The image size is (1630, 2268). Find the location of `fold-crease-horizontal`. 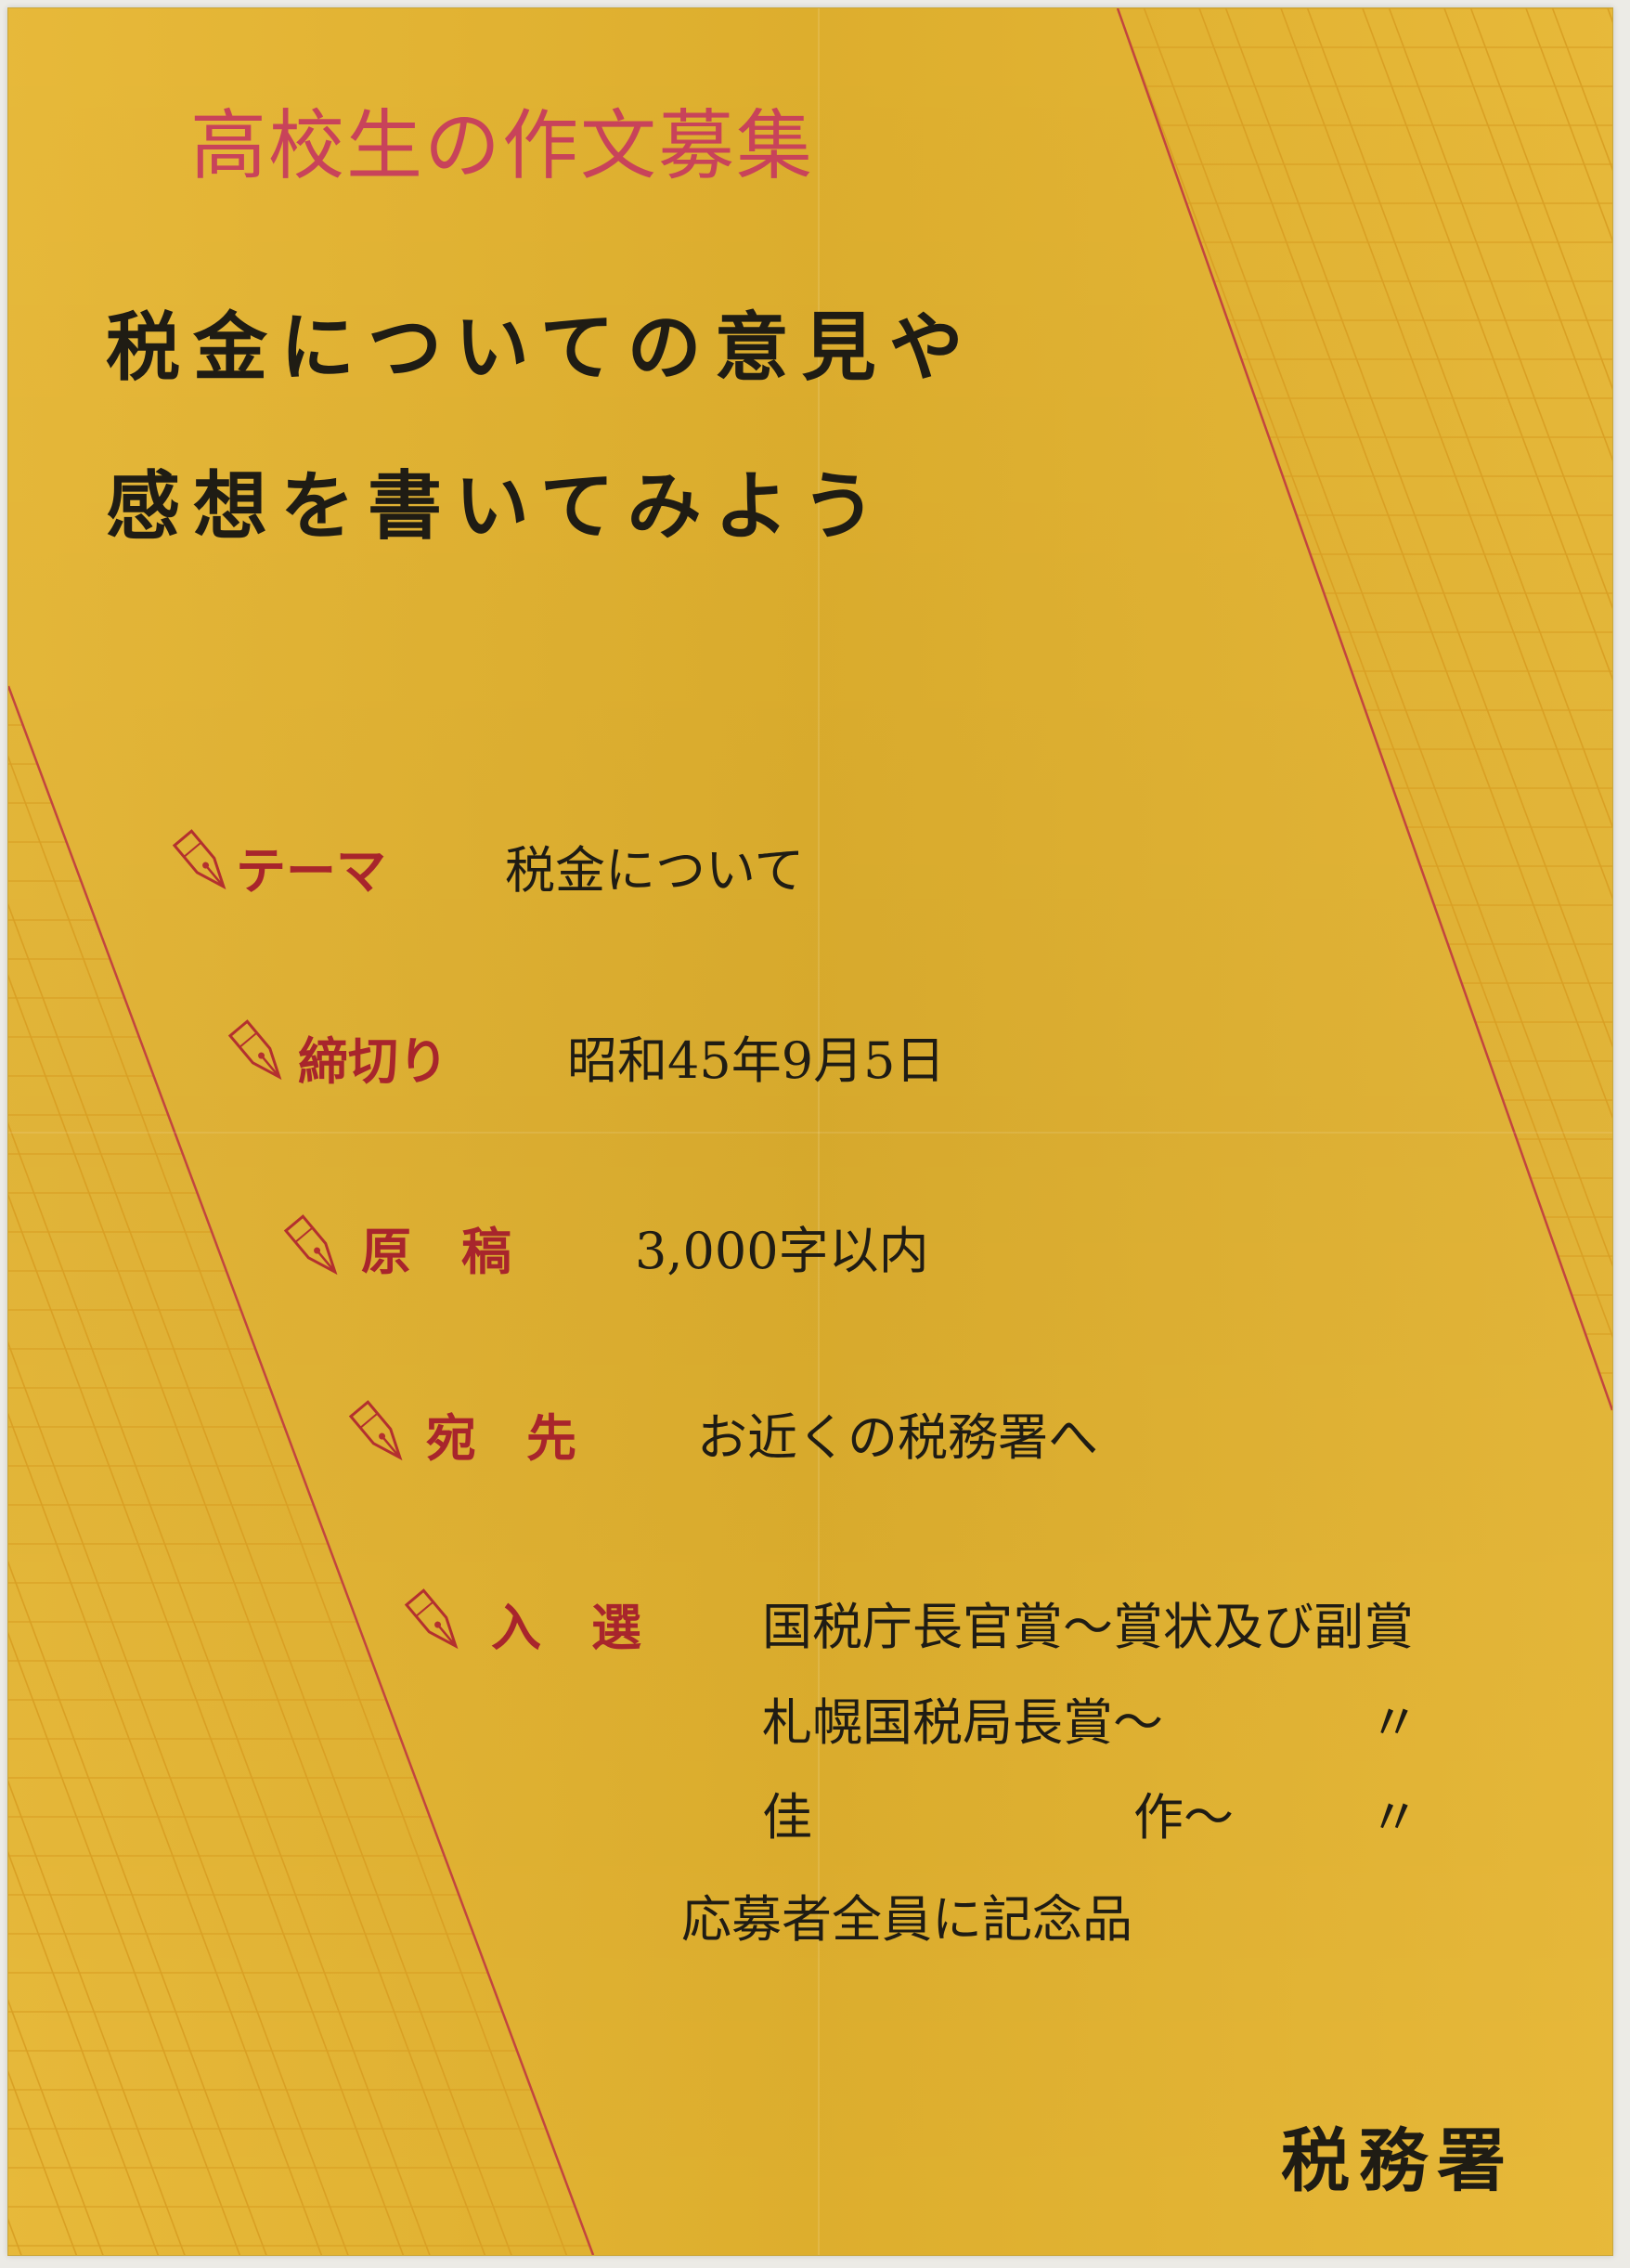

fold-crease-horizontal is located at coordinates (810, 1133).